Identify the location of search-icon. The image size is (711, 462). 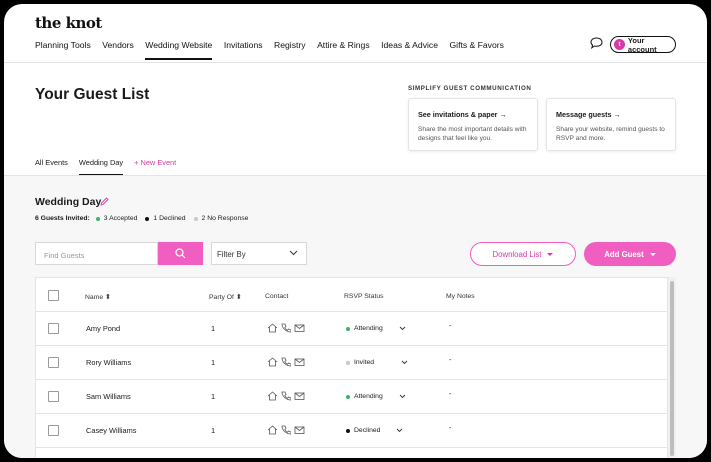
(180, 253).